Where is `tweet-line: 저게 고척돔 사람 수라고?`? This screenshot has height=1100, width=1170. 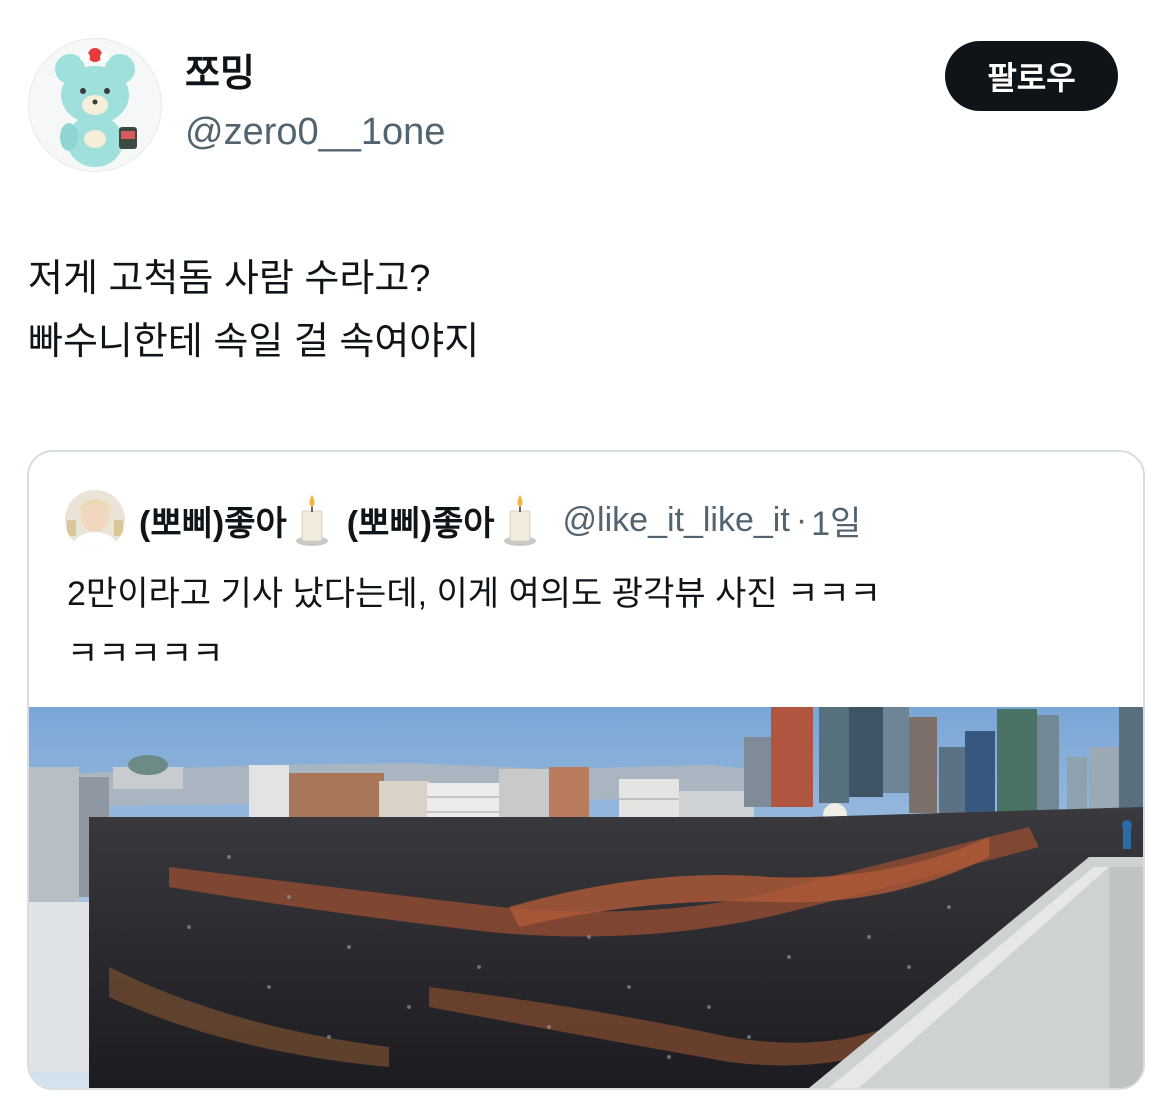
tweet-line: 저게 고척돔 사람 수라고? is located at coordinates (229, 279).